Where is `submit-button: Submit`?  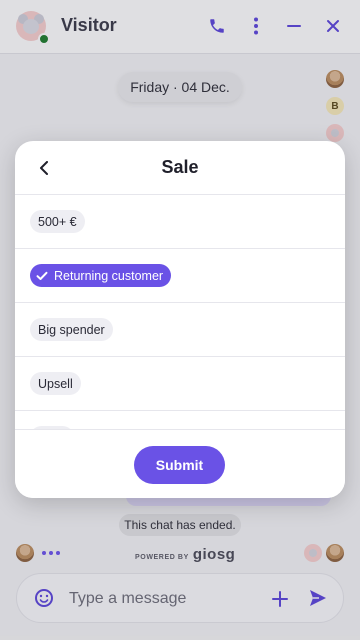 submit-button: Submit is located at coordinates (179, 465).